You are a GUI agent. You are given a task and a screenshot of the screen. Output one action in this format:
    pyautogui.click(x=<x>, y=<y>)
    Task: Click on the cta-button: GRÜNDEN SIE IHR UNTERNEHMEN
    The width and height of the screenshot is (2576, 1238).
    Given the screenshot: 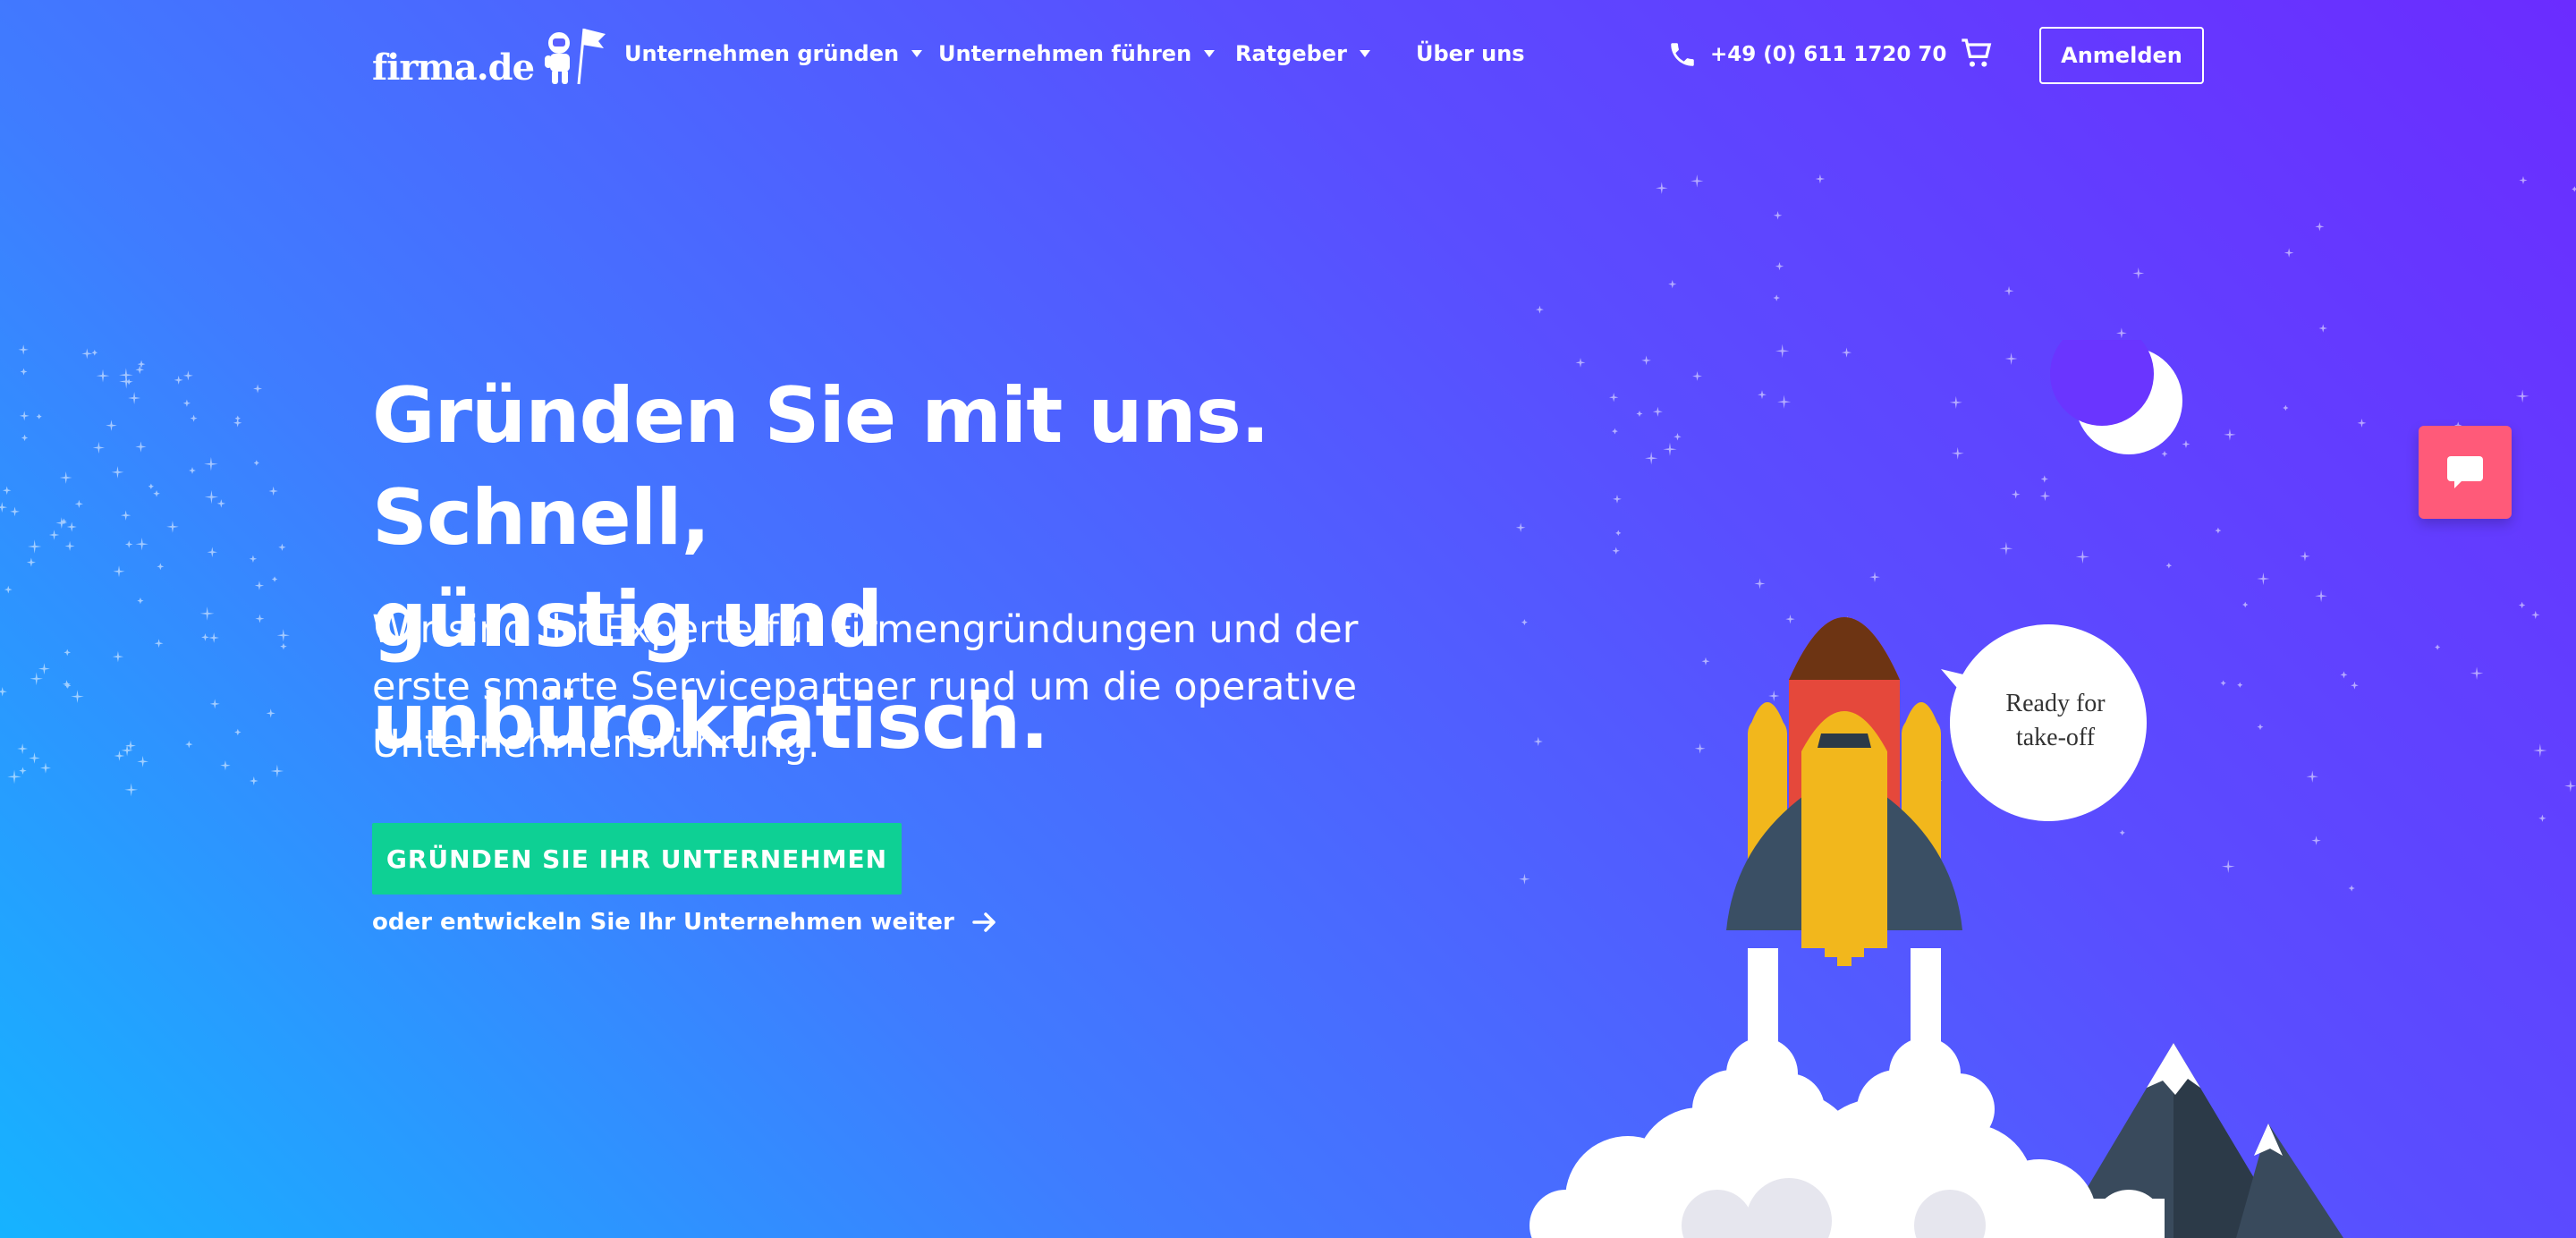 What is the action you would take?
    pyautogui.click(x=637, y=859)
    